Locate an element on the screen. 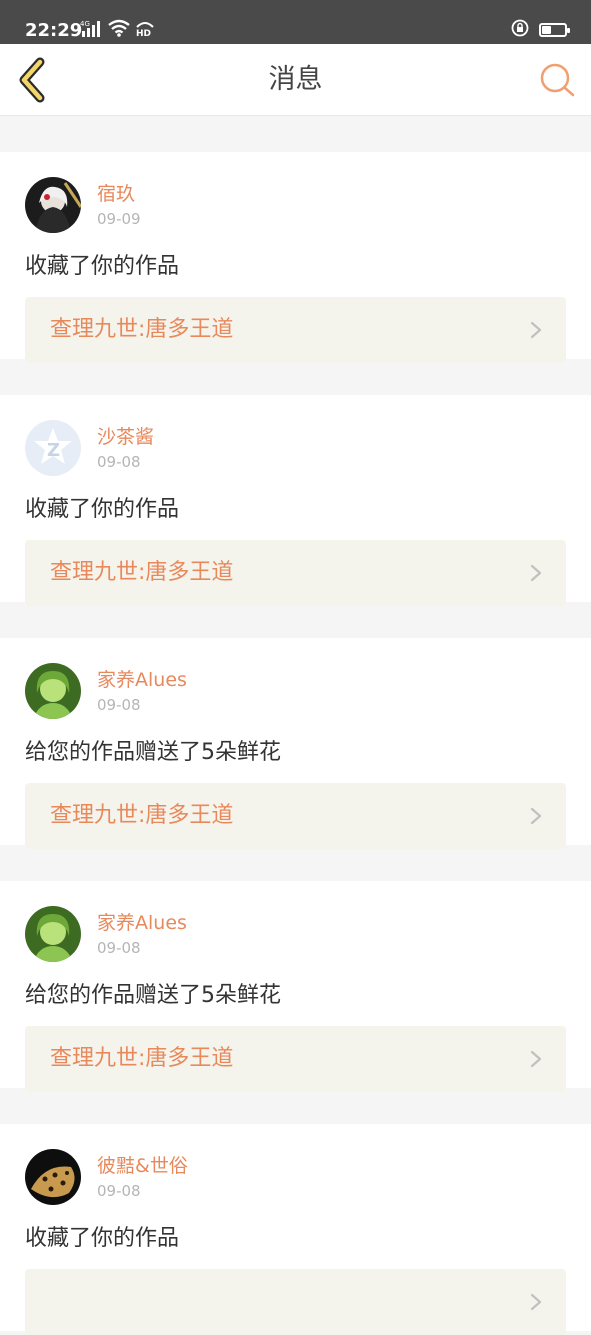 Image resolution: width=591 pixels, height=1335 pixels. status-time: 22:29 is located at coordinates (54, 30).